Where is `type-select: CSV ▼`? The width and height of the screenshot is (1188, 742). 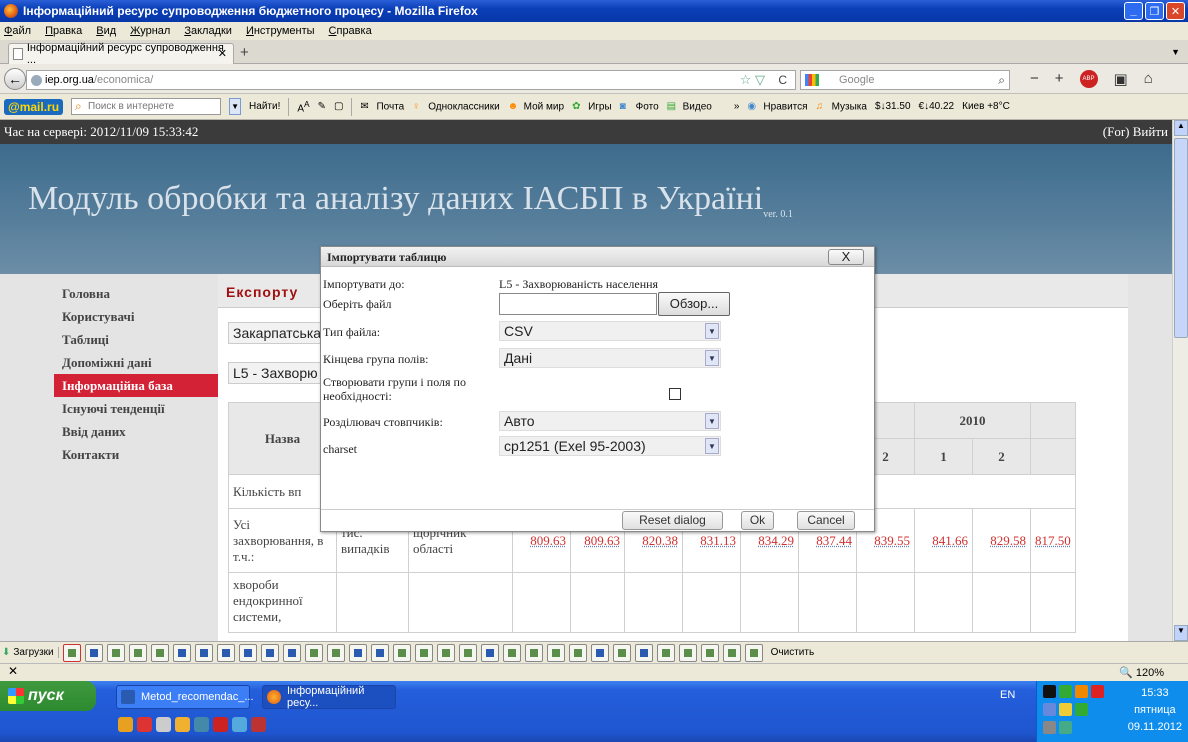
type-select: CSV ▼ is located at coordinates (610, 331).